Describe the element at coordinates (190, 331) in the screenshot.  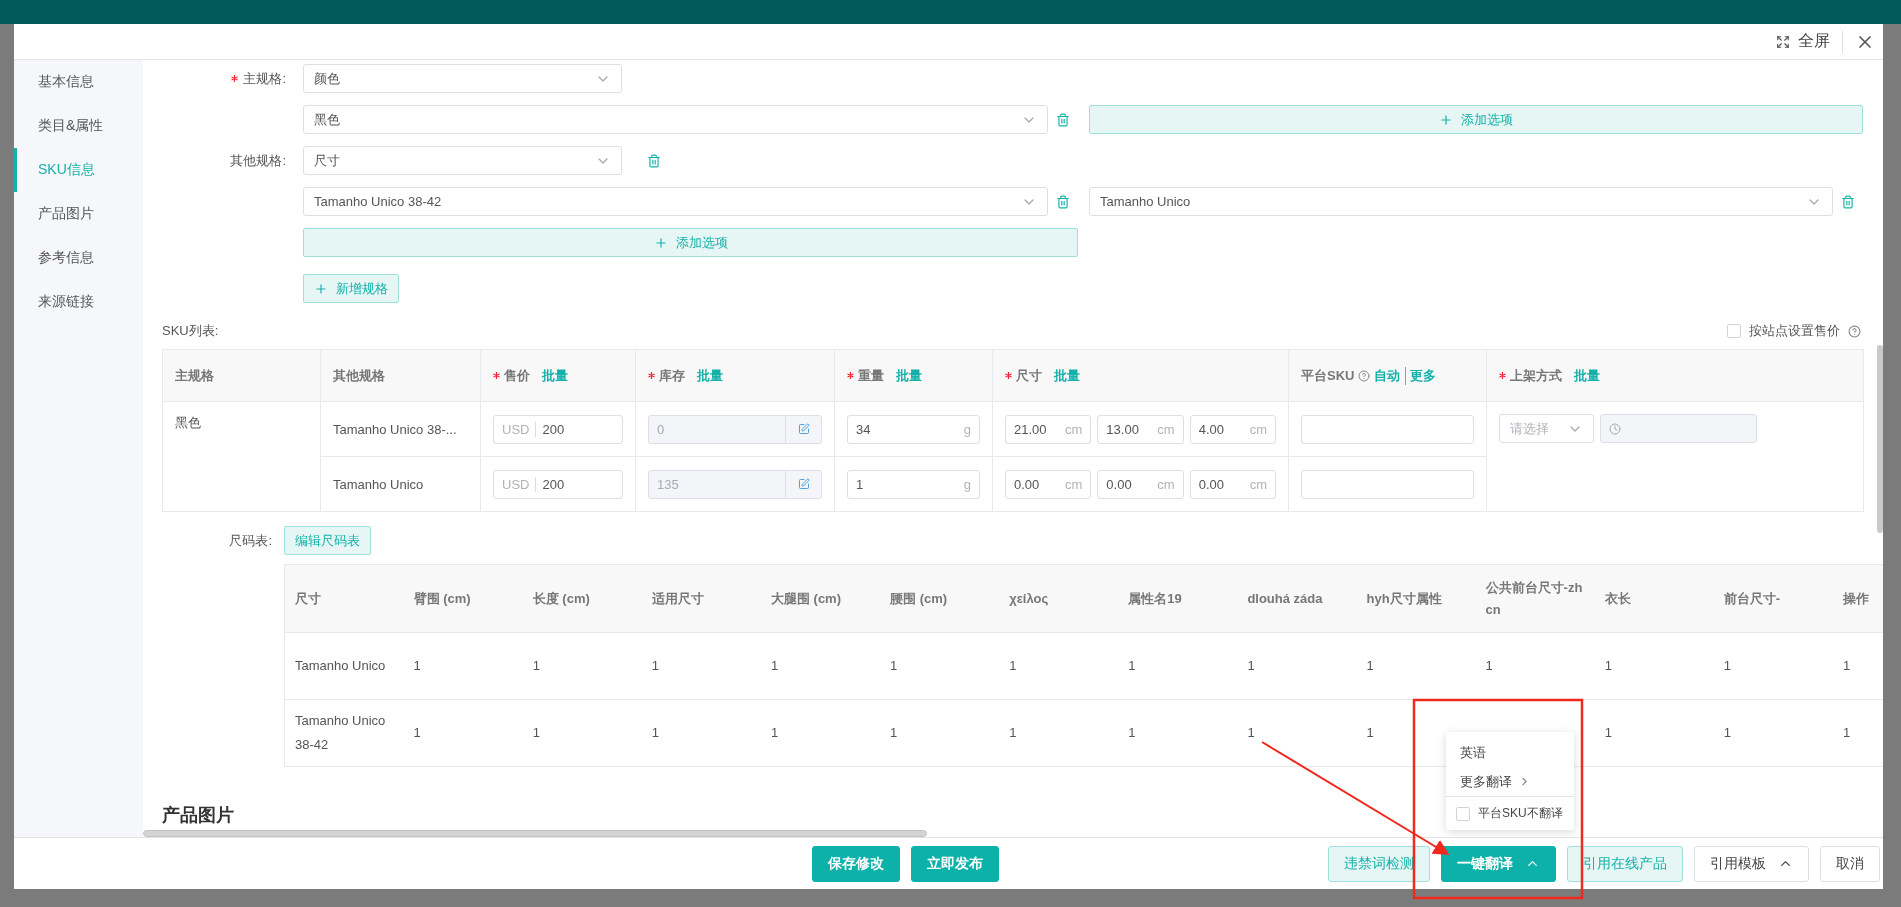
I see `section-label: SKU列表:` at that location.